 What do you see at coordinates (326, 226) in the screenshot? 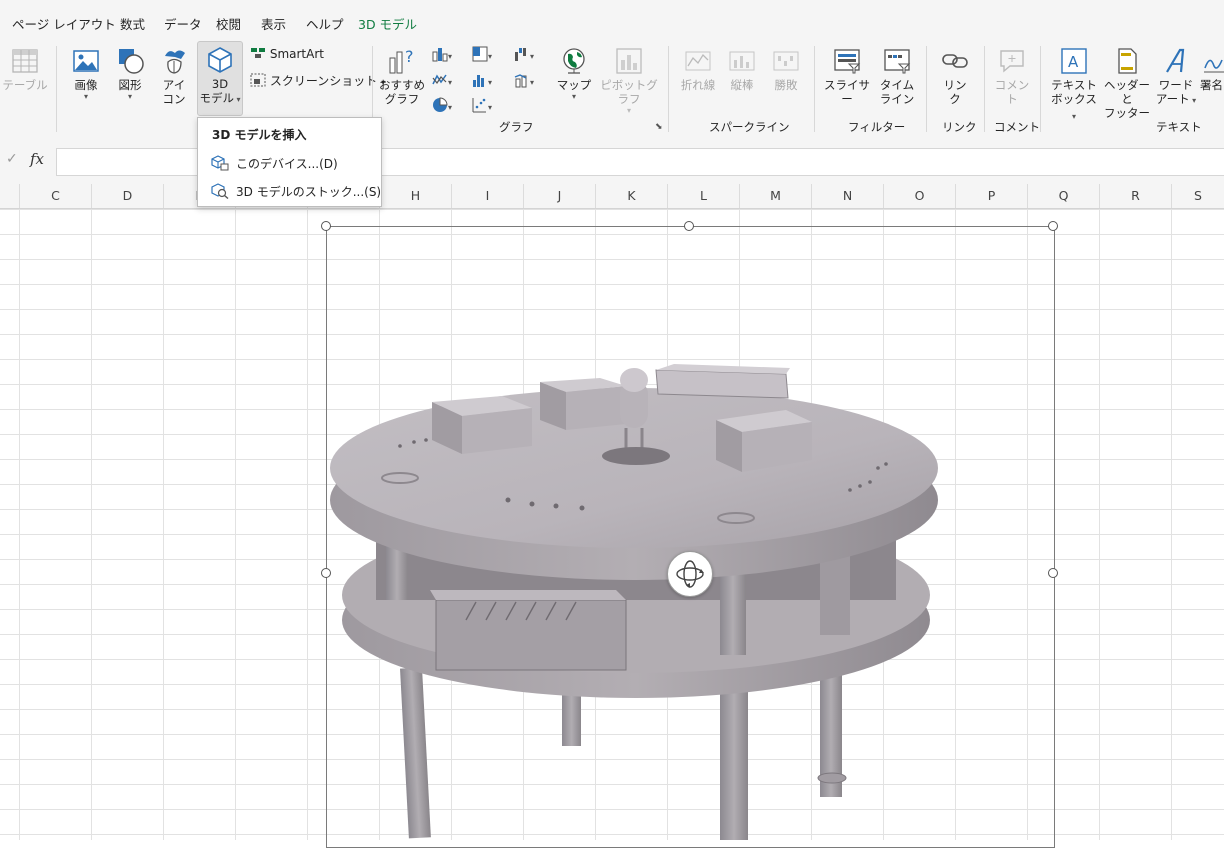
I see `resize-handle-top-left` at bounding box center [326, 226].